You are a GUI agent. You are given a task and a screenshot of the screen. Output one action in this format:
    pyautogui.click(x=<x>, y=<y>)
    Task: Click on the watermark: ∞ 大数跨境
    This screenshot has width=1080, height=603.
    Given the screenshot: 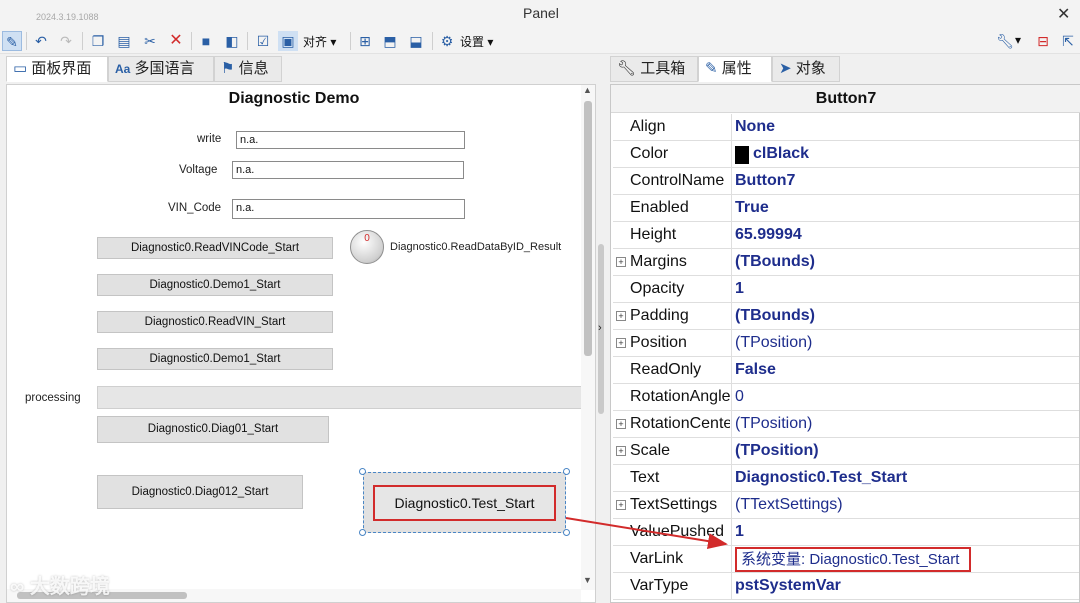 What is the action you would take?
    pyautogui.click(x=60, y=584)
    